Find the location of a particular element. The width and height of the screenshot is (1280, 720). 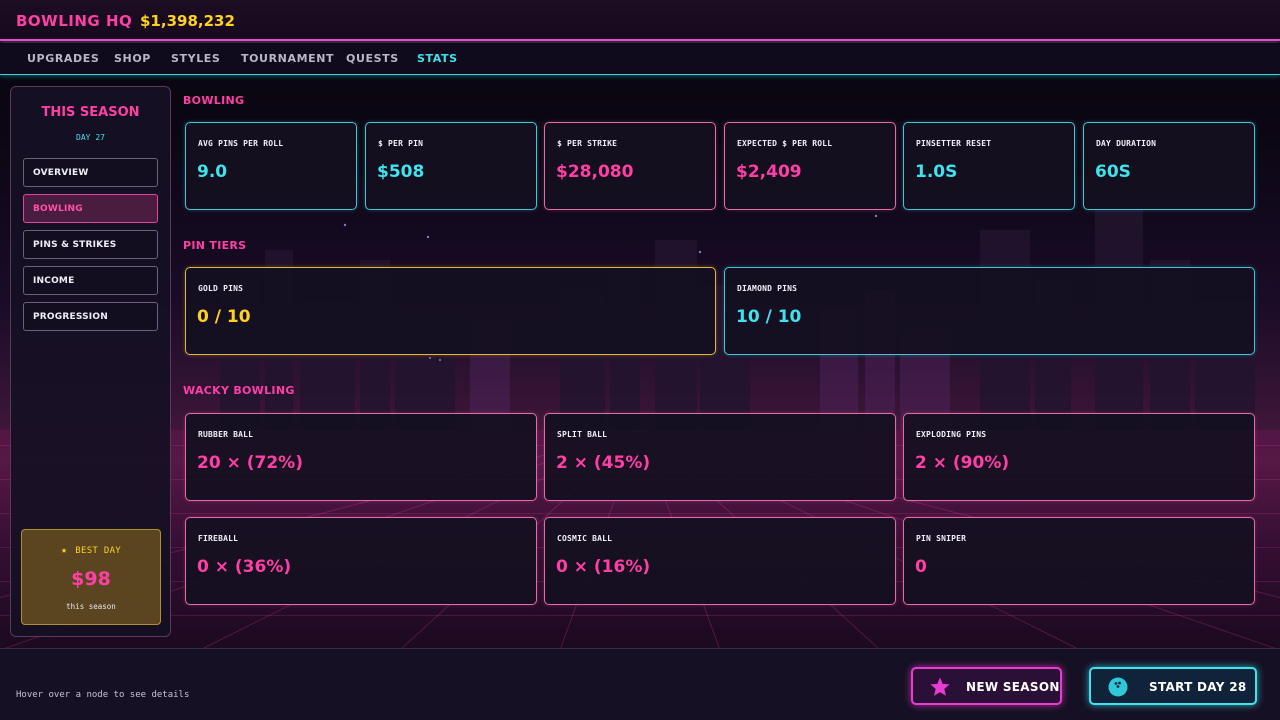

stat-value: $28,080 is located at coordinates (595, 172).